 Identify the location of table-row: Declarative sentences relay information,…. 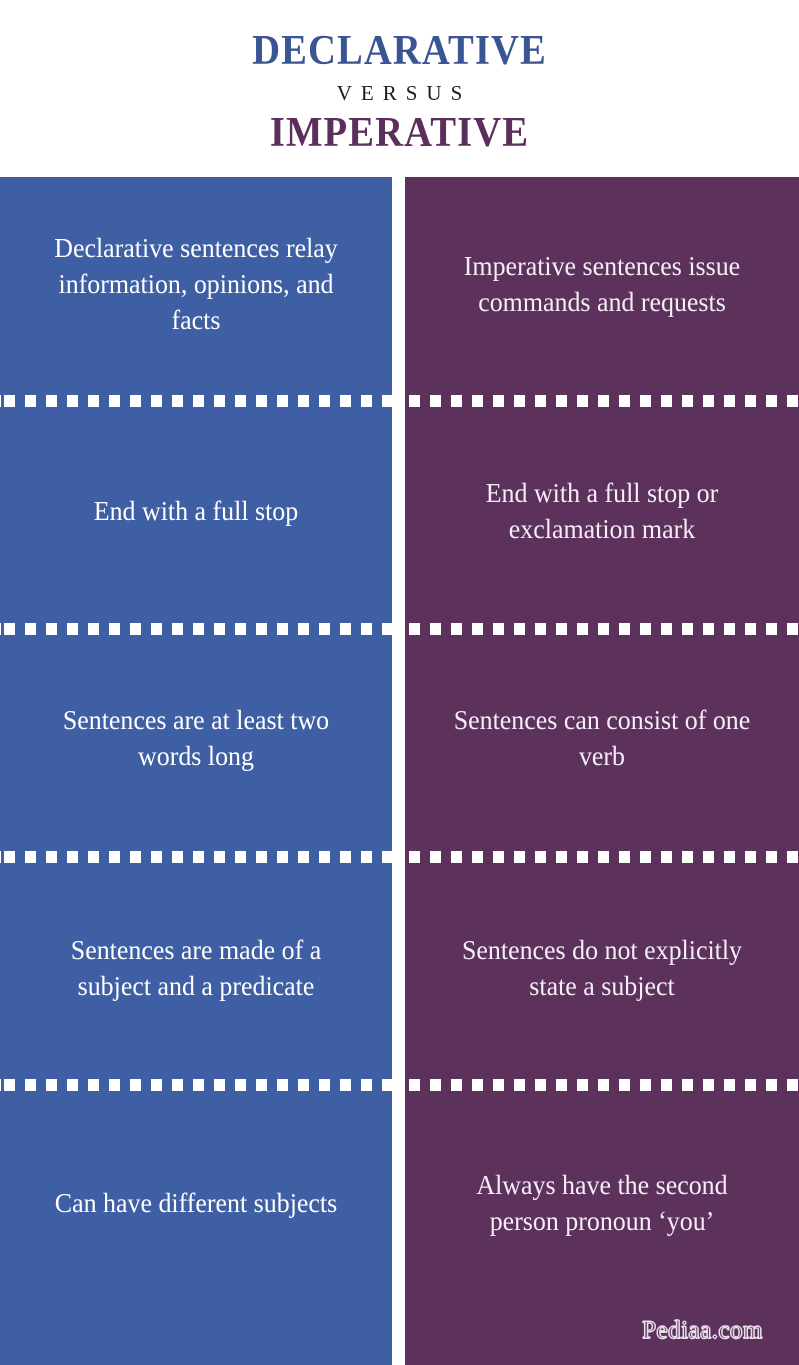
(196, 284).